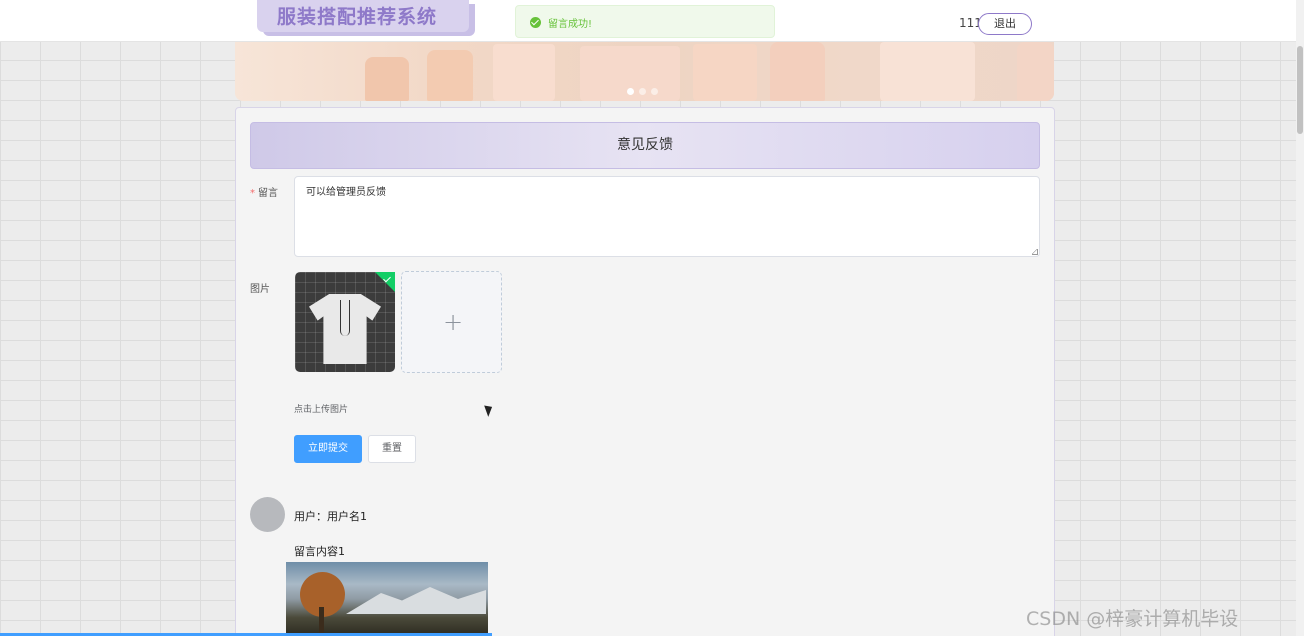 This screenshot has width=1304, height=636. Describe the element at coordinates (645, 145) in the screenshot. I see `section-title: 意见反馈` at that location.